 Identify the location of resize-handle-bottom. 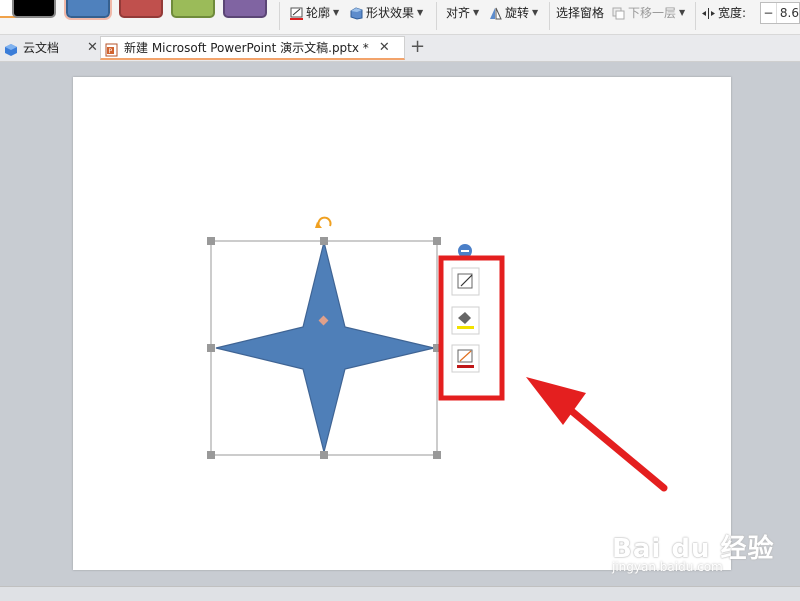
(324, 455).